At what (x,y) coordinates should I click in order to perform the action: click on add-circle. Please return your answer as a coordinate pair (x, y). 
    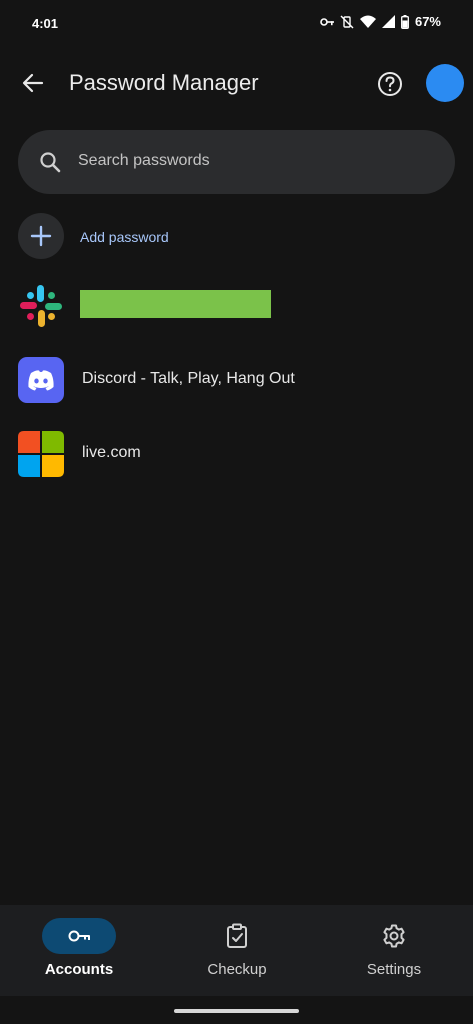
    Looking at the image, I should click on (41, 236).